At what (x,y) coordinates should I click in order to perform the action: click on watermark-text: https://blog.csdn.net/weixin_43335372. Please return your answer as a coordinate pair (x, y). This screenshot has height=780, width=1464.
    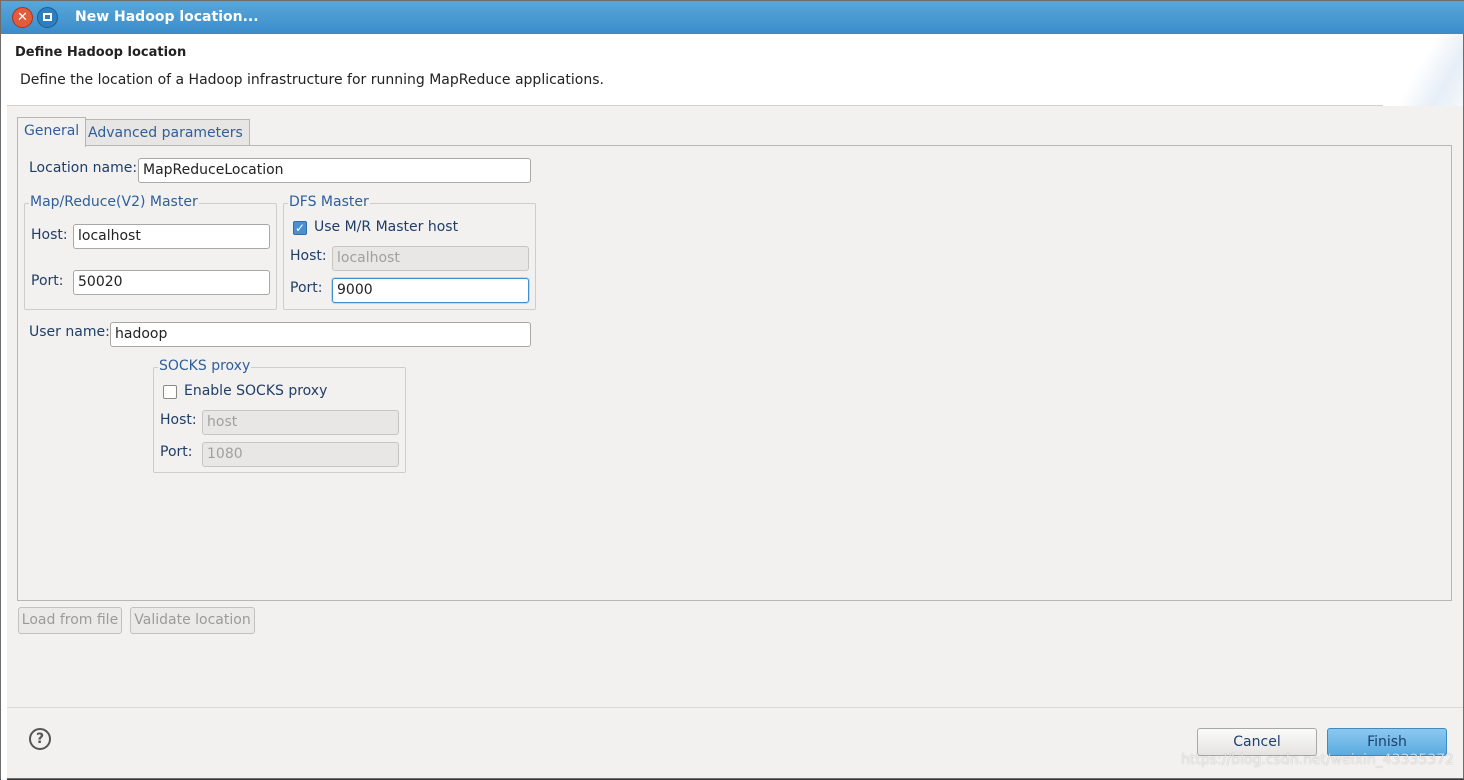
    Looking at the image, I should click on (1318, 760).